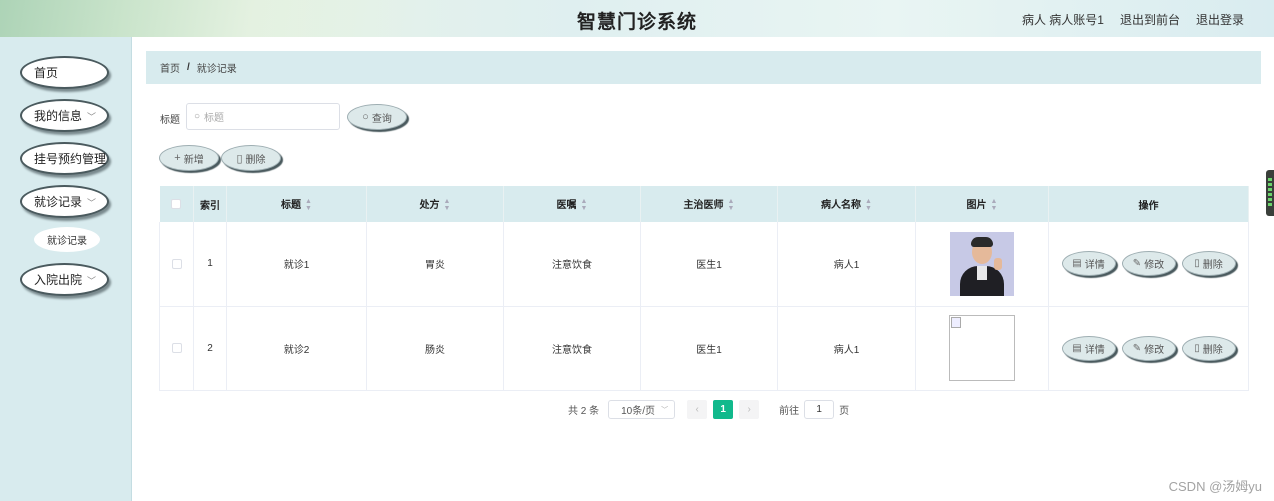 This screenshot has width=1274, height=501. What do you see at coordinates (64, 72) in the screenshot?
I see `sidebar-item-home: 首页` at bounding box center [64, 72].